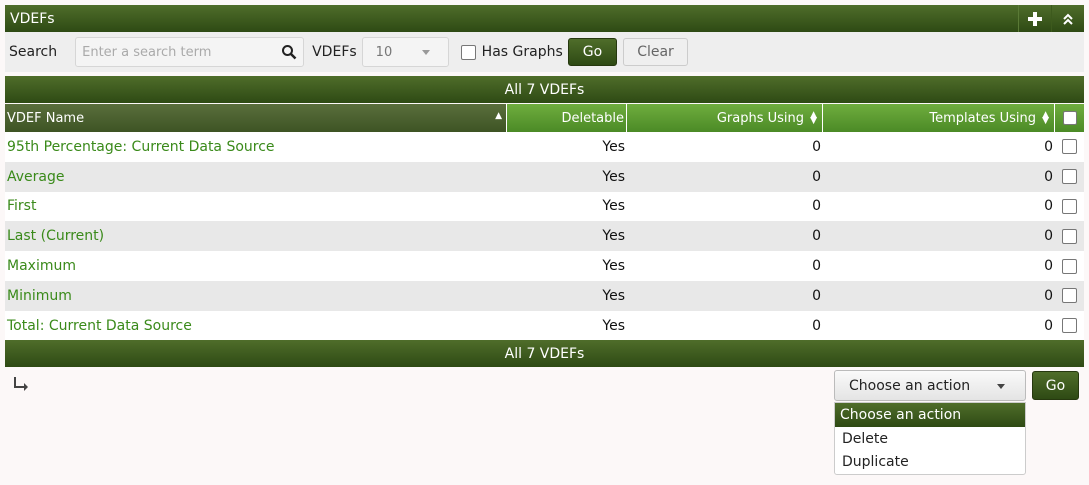 The width and height of the screenshot is (1089, 485). What do you see at coordinates (33, 52) in the screenshot?
I see `search-label: Search` at bounding box center [33, 52].